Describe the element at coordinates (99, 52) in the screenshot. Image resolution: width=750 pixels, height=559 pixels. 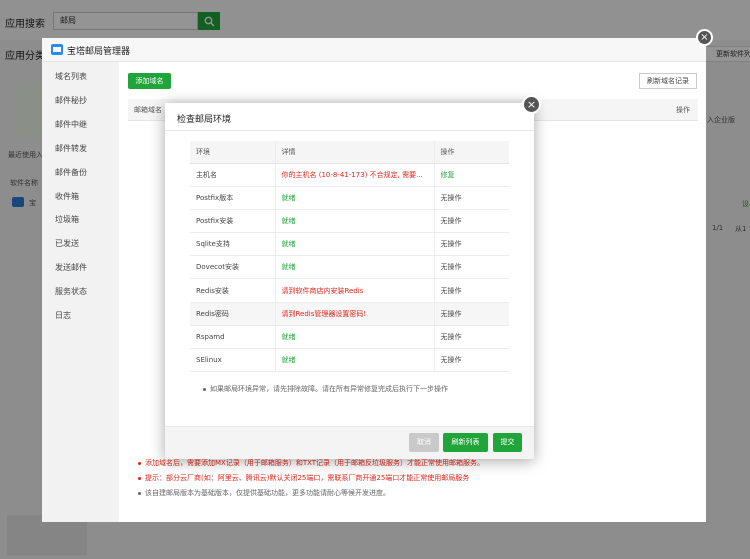
I see `mail-manager-title: 宝塔邮局管理器` at that location.